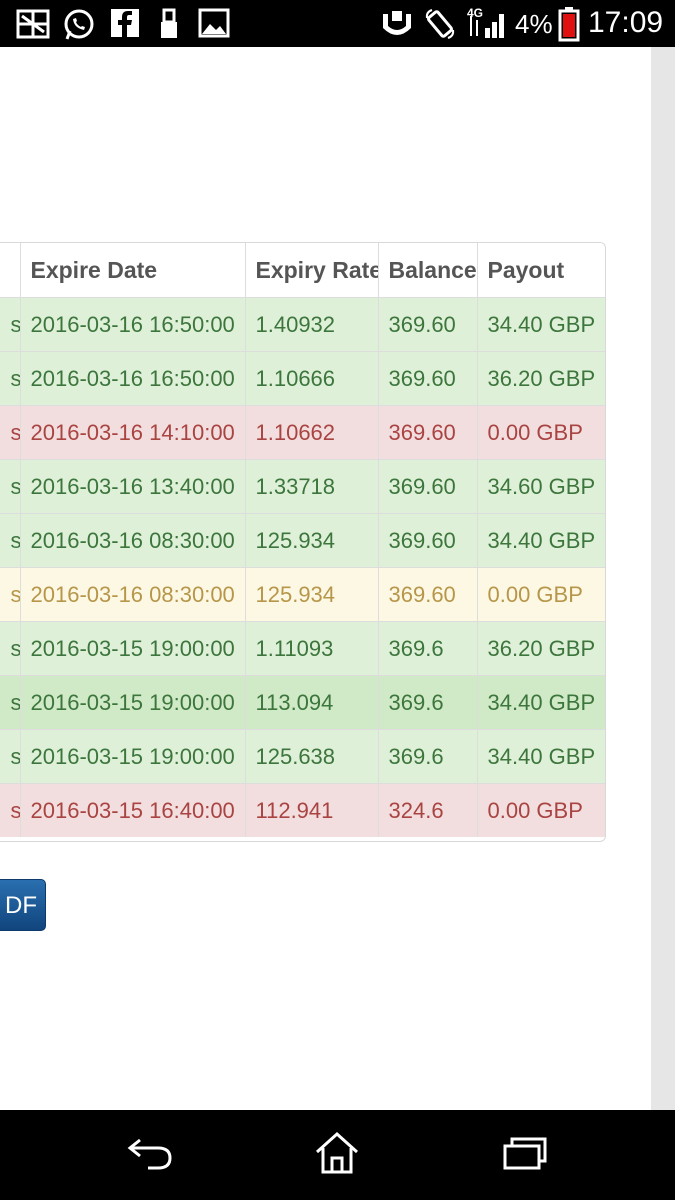  What do you see at coordinates (169, 23) in the screenshot?
I see `usb-icon` at bounding box center [169, 23].